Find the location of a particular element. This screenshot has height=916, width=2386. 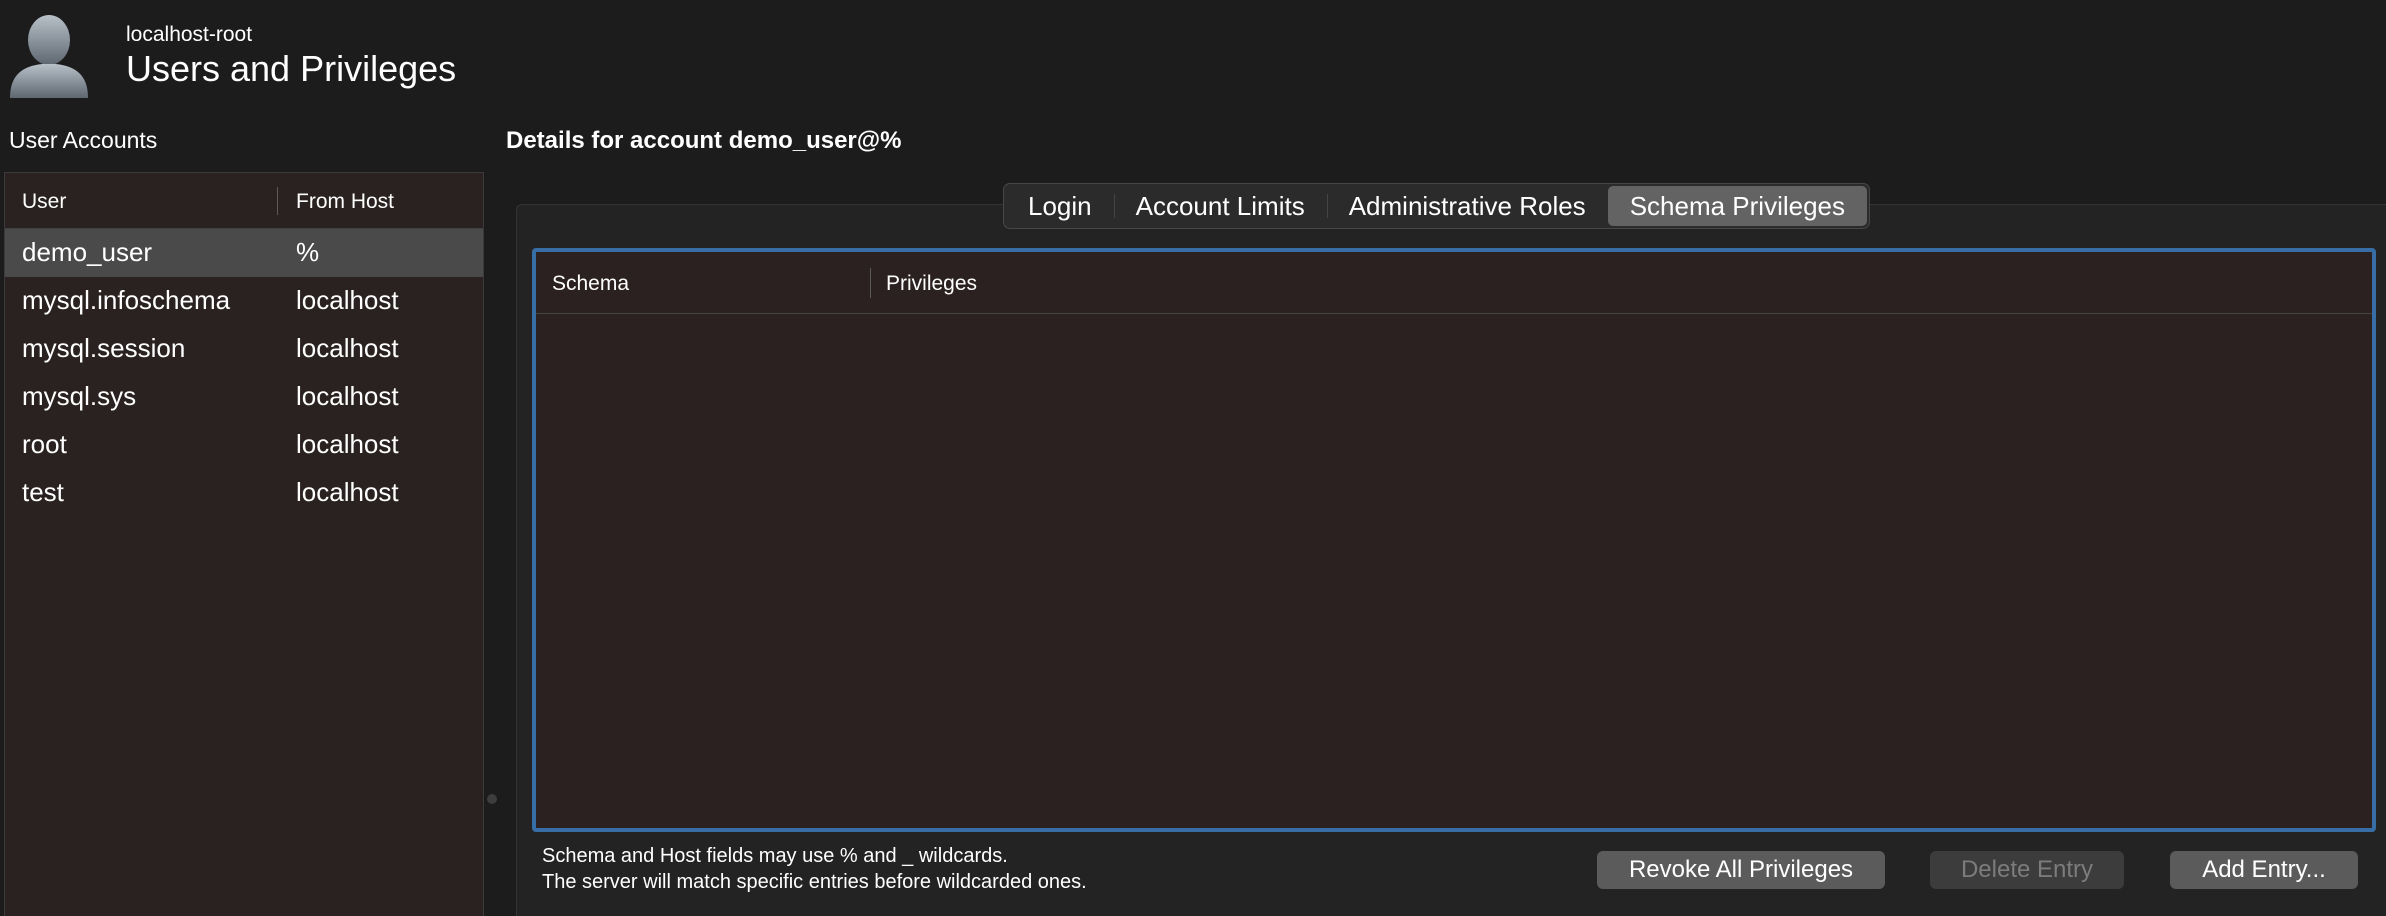

table-row: mysql.infoschema localhost is located at coordinates (244, 301).